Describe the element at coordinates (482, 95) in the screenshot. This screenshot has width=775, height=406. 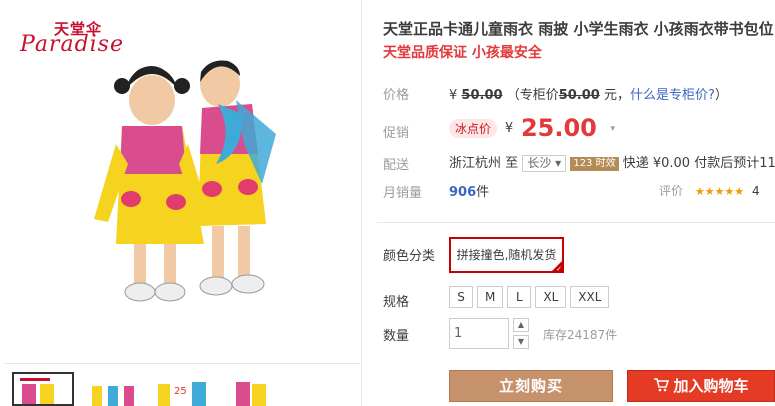
I see `original-price: 50.00` at that location.